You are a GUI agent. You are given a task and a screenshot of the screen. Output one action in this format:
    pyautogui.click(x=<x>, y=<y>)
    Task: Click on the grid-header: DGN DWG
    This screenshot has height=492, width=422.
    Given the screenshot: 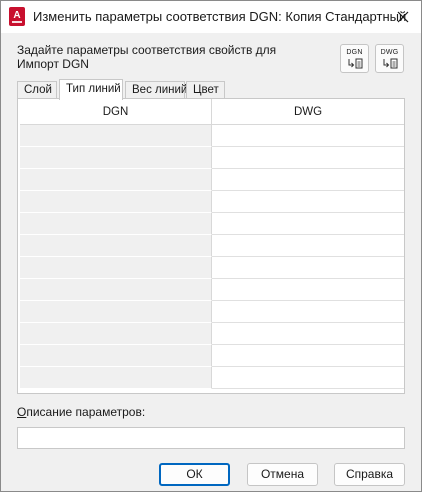 What is the action you would take?
    pyautogui.click(x=212, y=112)
    